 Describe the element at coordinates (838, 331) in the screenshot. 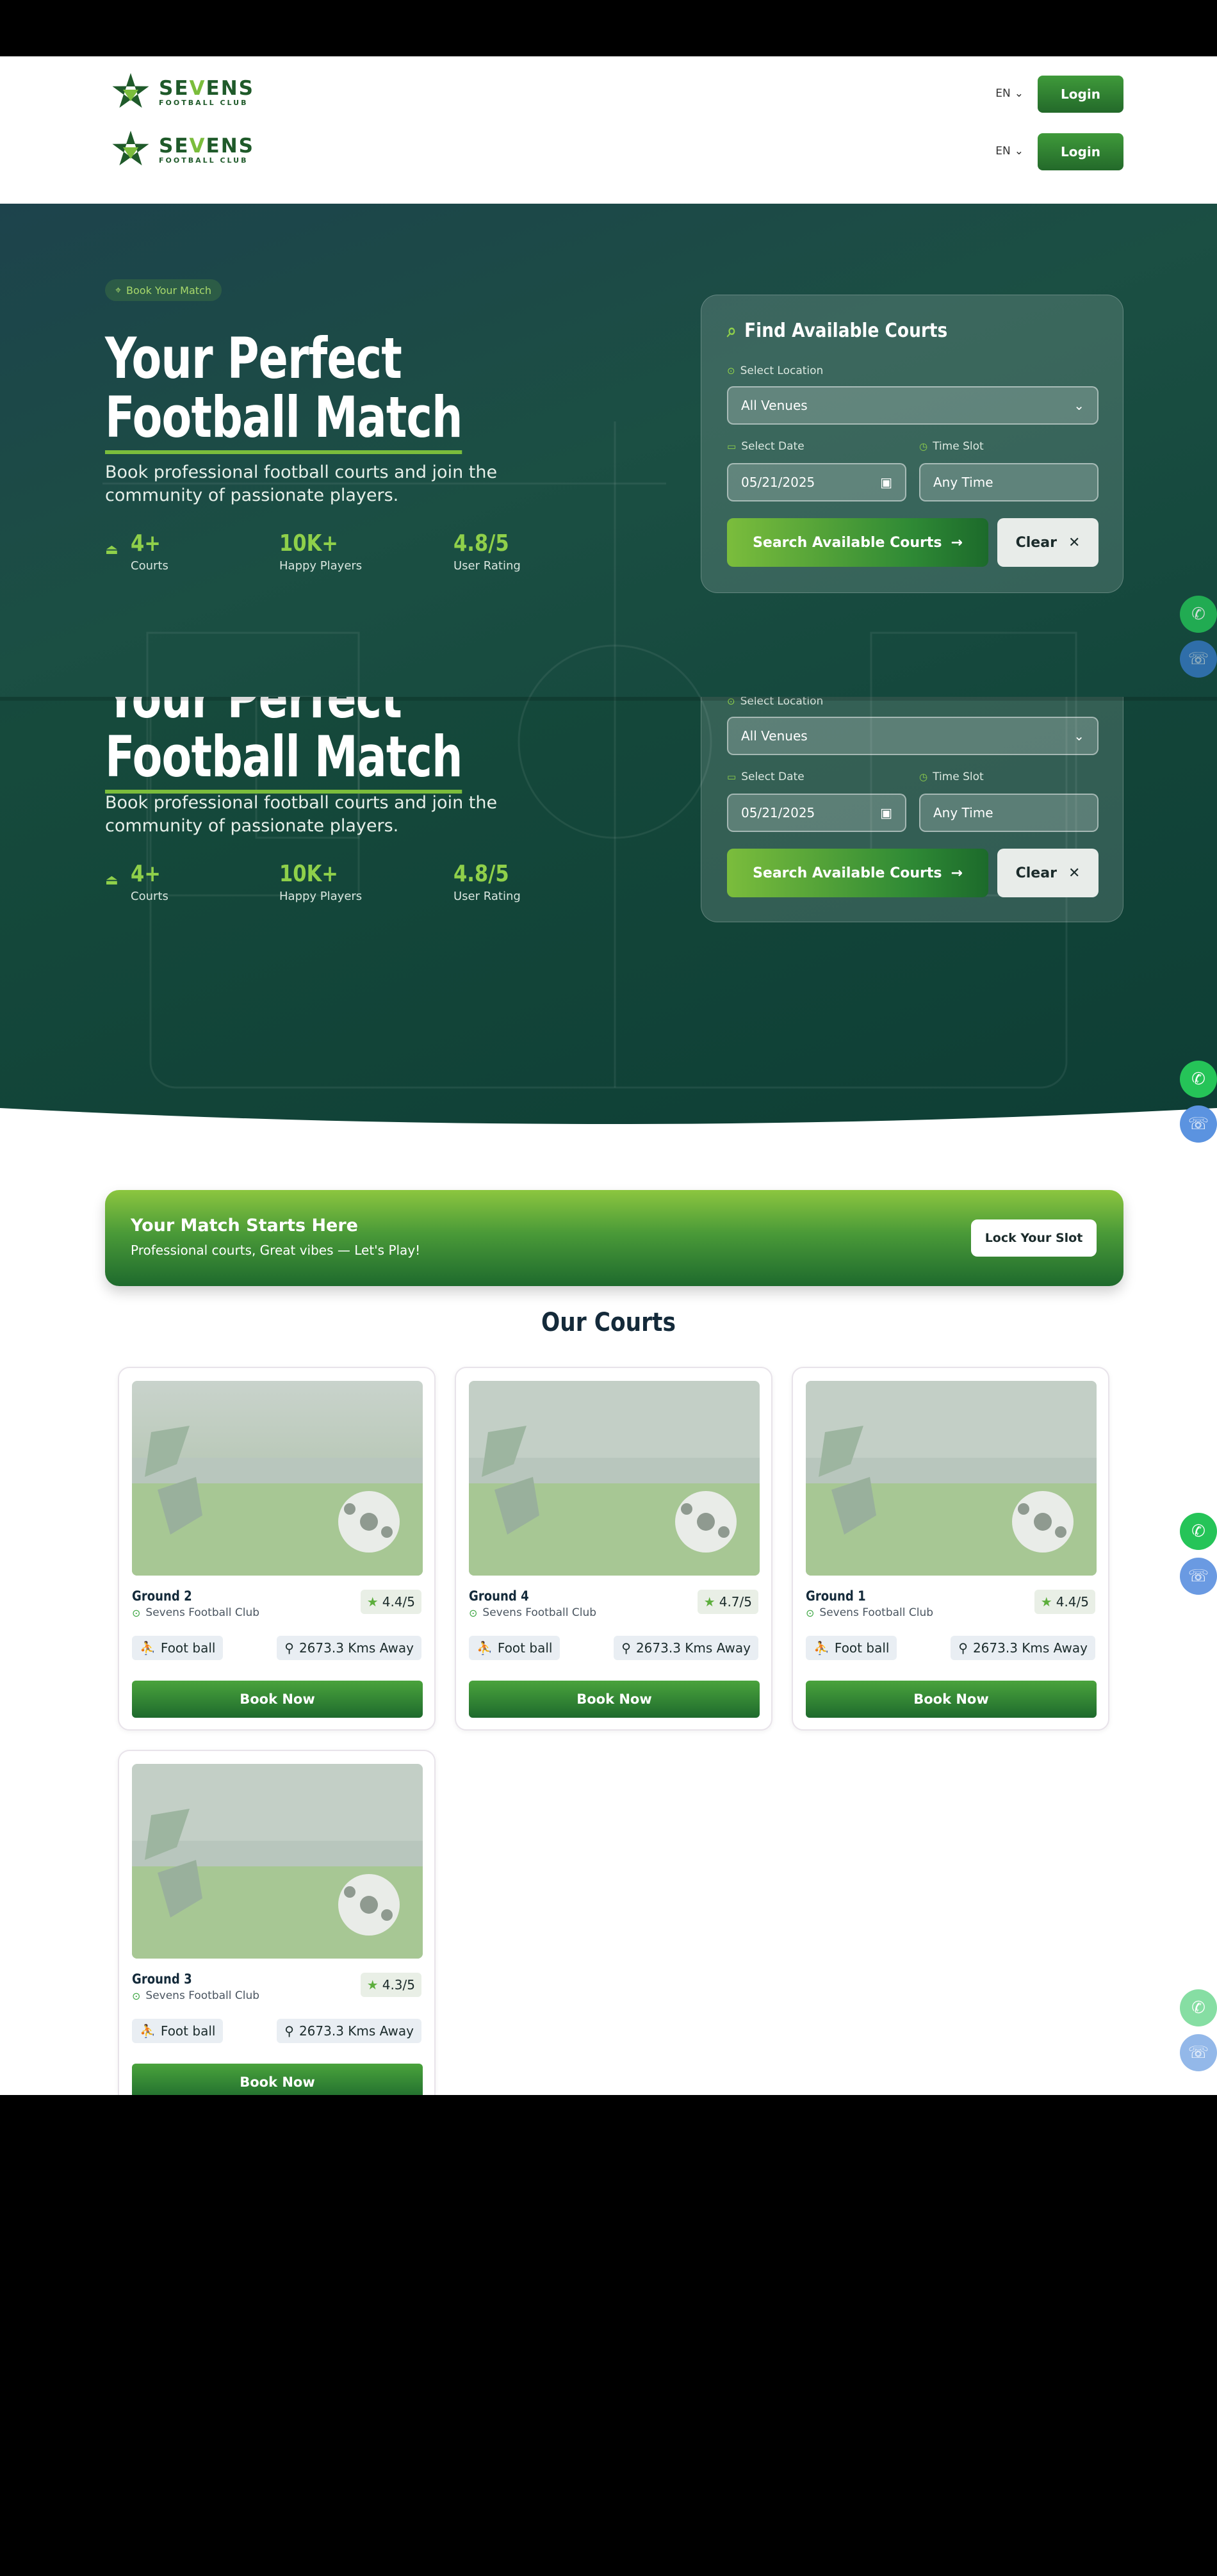

I see `finder-title: ⌕ Find Available Courts` at that location.